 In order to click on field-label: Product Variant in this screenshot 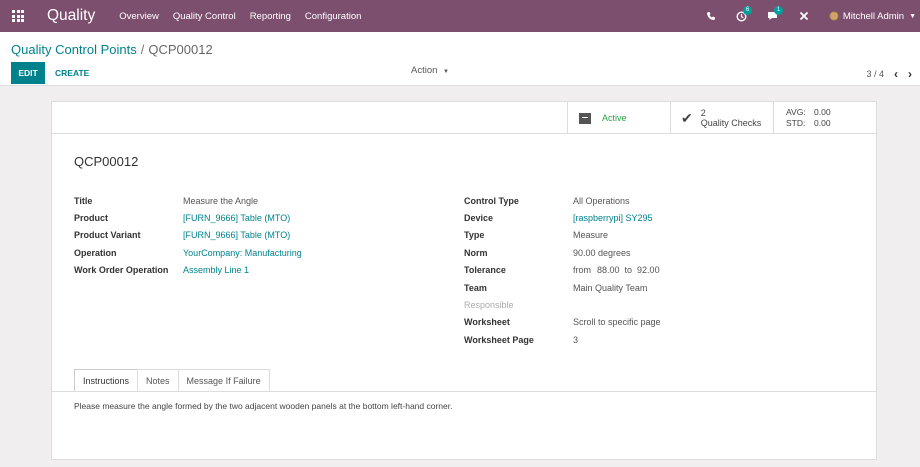, I will do `click(107, 235)`.